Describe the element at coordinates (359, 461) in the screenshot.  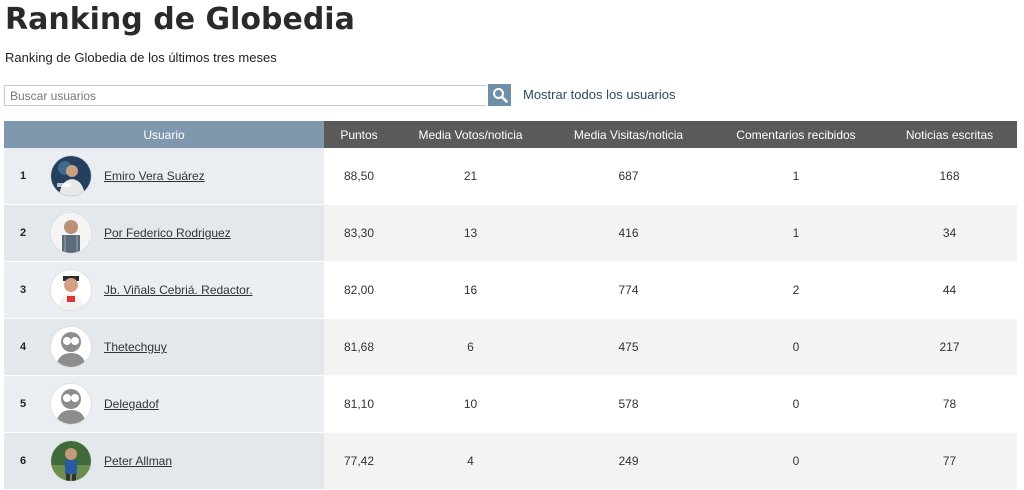
I see `points-cell: 77,42` at that location.